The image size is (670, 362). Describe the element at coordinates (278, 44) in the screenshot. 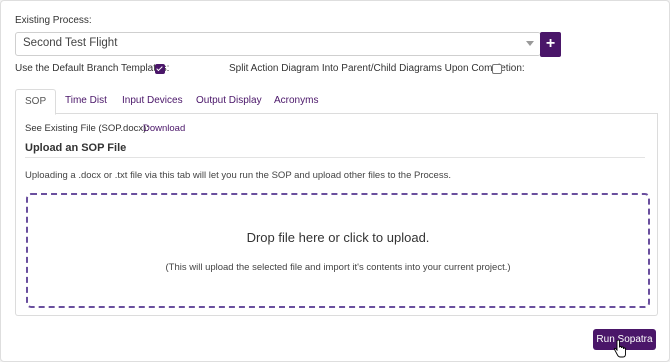

I see `existing-process-select: Second Test Flight` at that location.